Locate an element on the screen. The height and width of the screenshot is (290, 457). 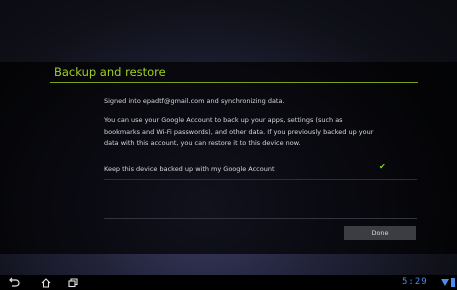
status-clock: 5:29 is located at coordinates (415, 282).